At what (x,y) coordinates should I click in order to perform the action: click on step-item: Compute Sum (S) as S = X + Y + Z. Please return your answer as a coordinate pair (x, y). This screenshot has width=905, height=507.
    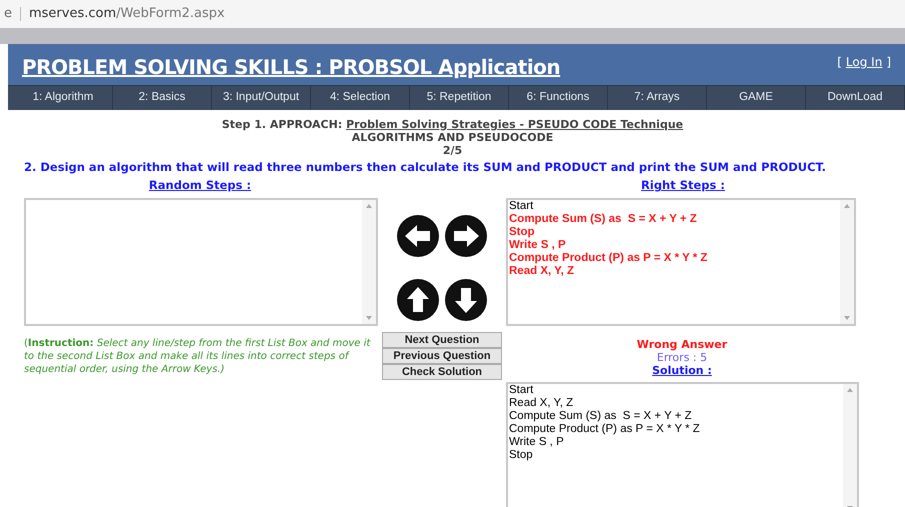
    Looking at the image, I should click on (608, 219).